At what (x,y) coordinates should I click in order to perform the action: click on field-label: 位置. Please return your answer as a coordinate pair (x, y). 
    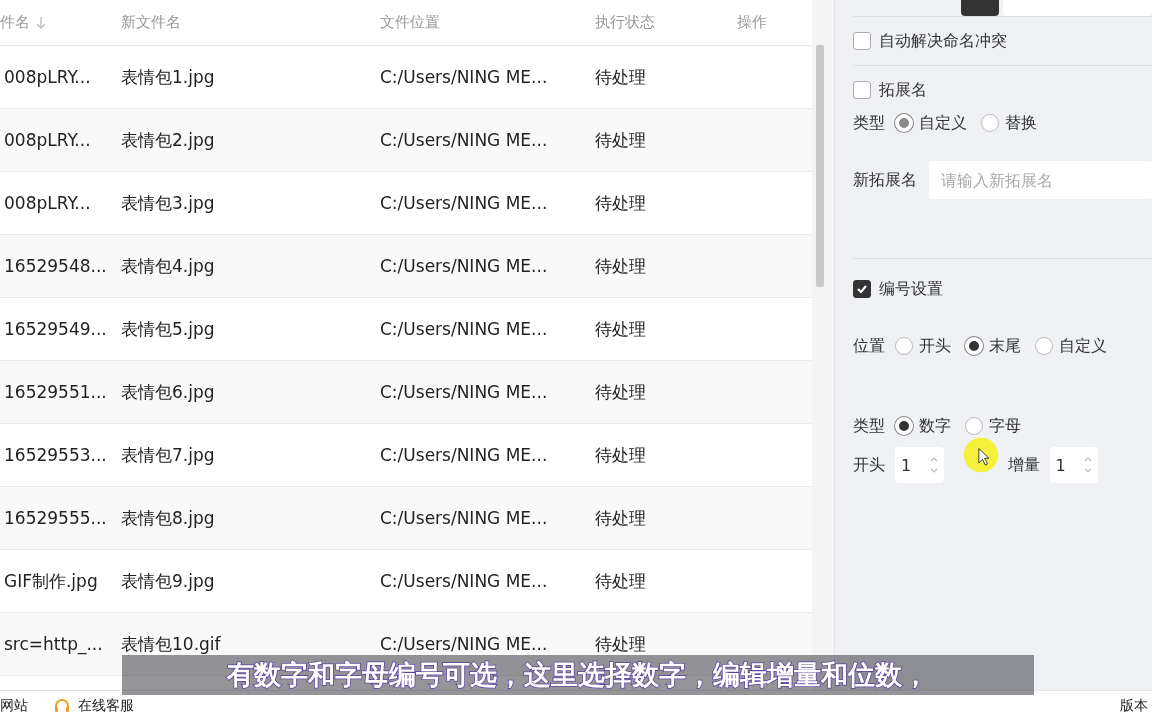
    Looking at the image, I should click on (869, 346).